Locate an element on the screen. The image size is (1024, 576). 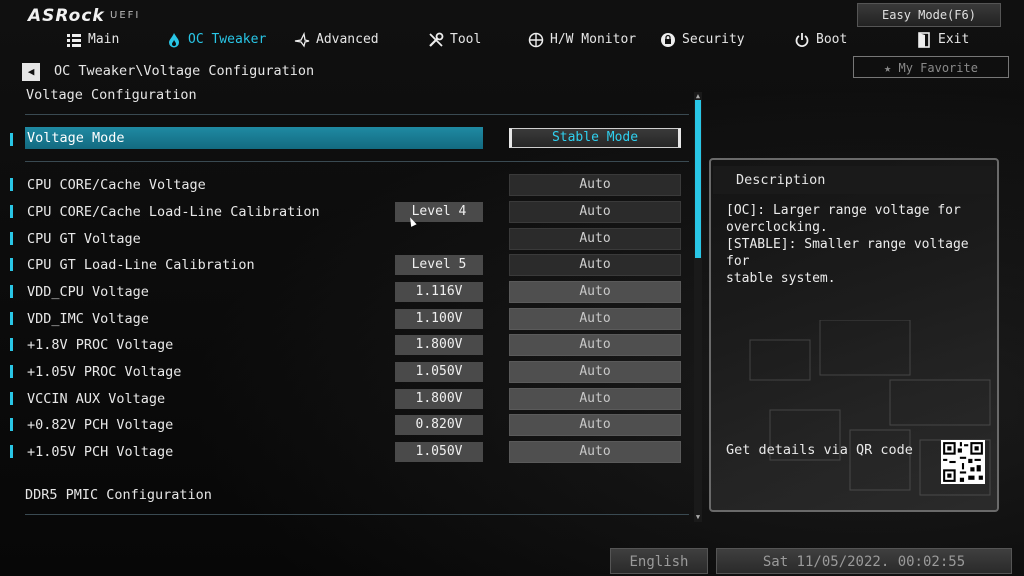
easy-mode-button: Easy Mode(F6) is located at coordinates (929, 15).